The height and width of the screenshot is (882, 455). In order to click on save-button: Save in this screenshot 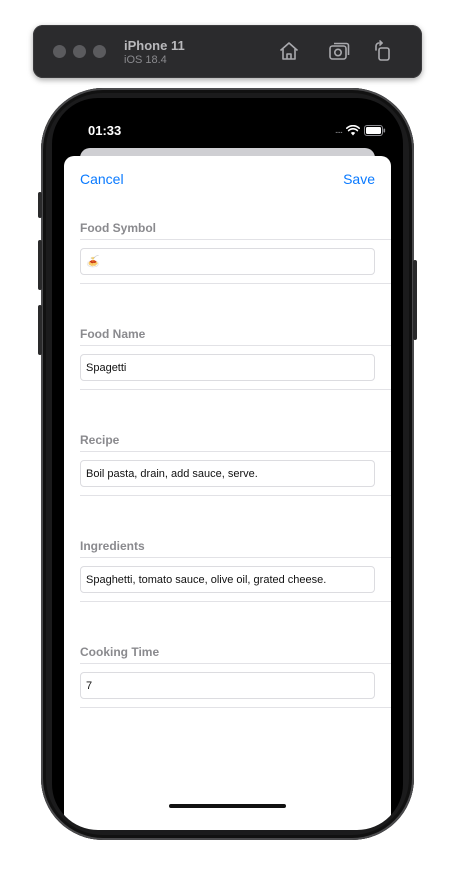, I will do `click(359, 179)`.